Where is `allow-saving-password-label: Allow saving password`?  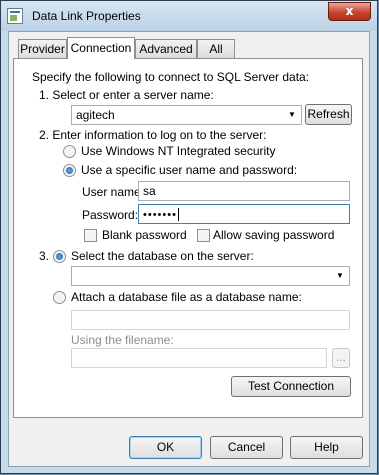 allow-saving-password-label: Allow saving password is located at coordinates (273, 235).